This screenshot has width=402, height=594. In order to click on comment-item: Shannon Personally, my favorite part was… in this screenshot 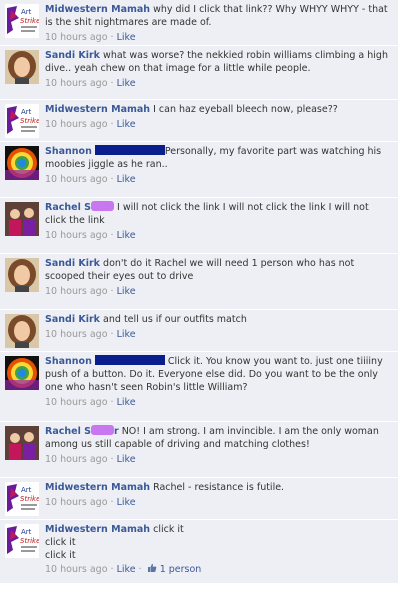, I will do `click(199, 170)`.